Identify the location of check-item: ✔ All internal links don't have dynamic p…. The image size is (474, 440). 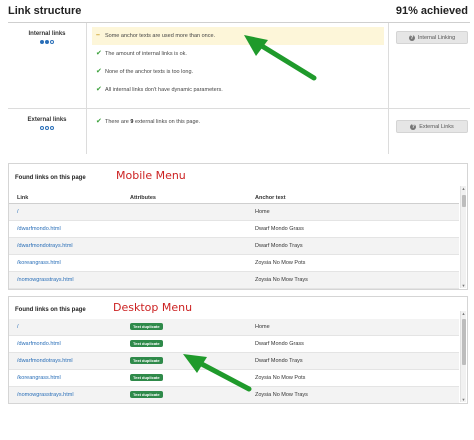
(238, 90).